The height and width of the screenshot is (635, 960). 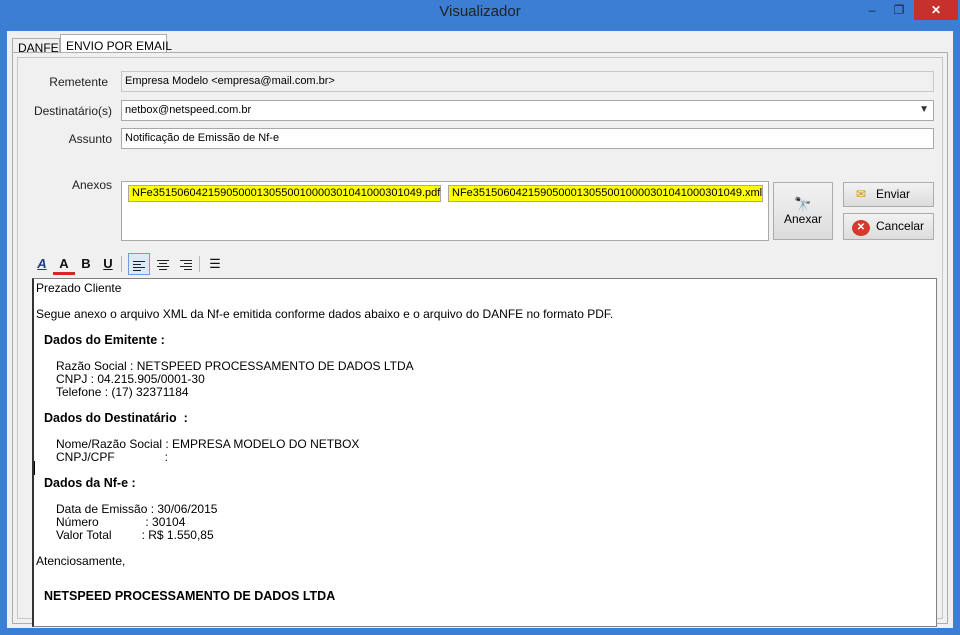 I want to click on body-greeting: Prezado Cliente, so click(x=79, y=288).